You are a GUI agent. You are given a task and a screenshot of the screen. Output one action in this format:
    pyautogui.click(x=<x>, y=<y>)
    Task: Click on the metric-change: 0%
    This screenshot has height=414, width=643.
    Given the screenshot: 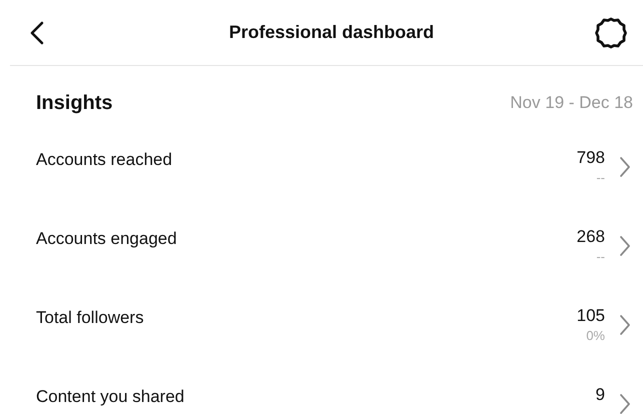 What is the action you would take?
    pyautogui.click(x=595, y=335)
    